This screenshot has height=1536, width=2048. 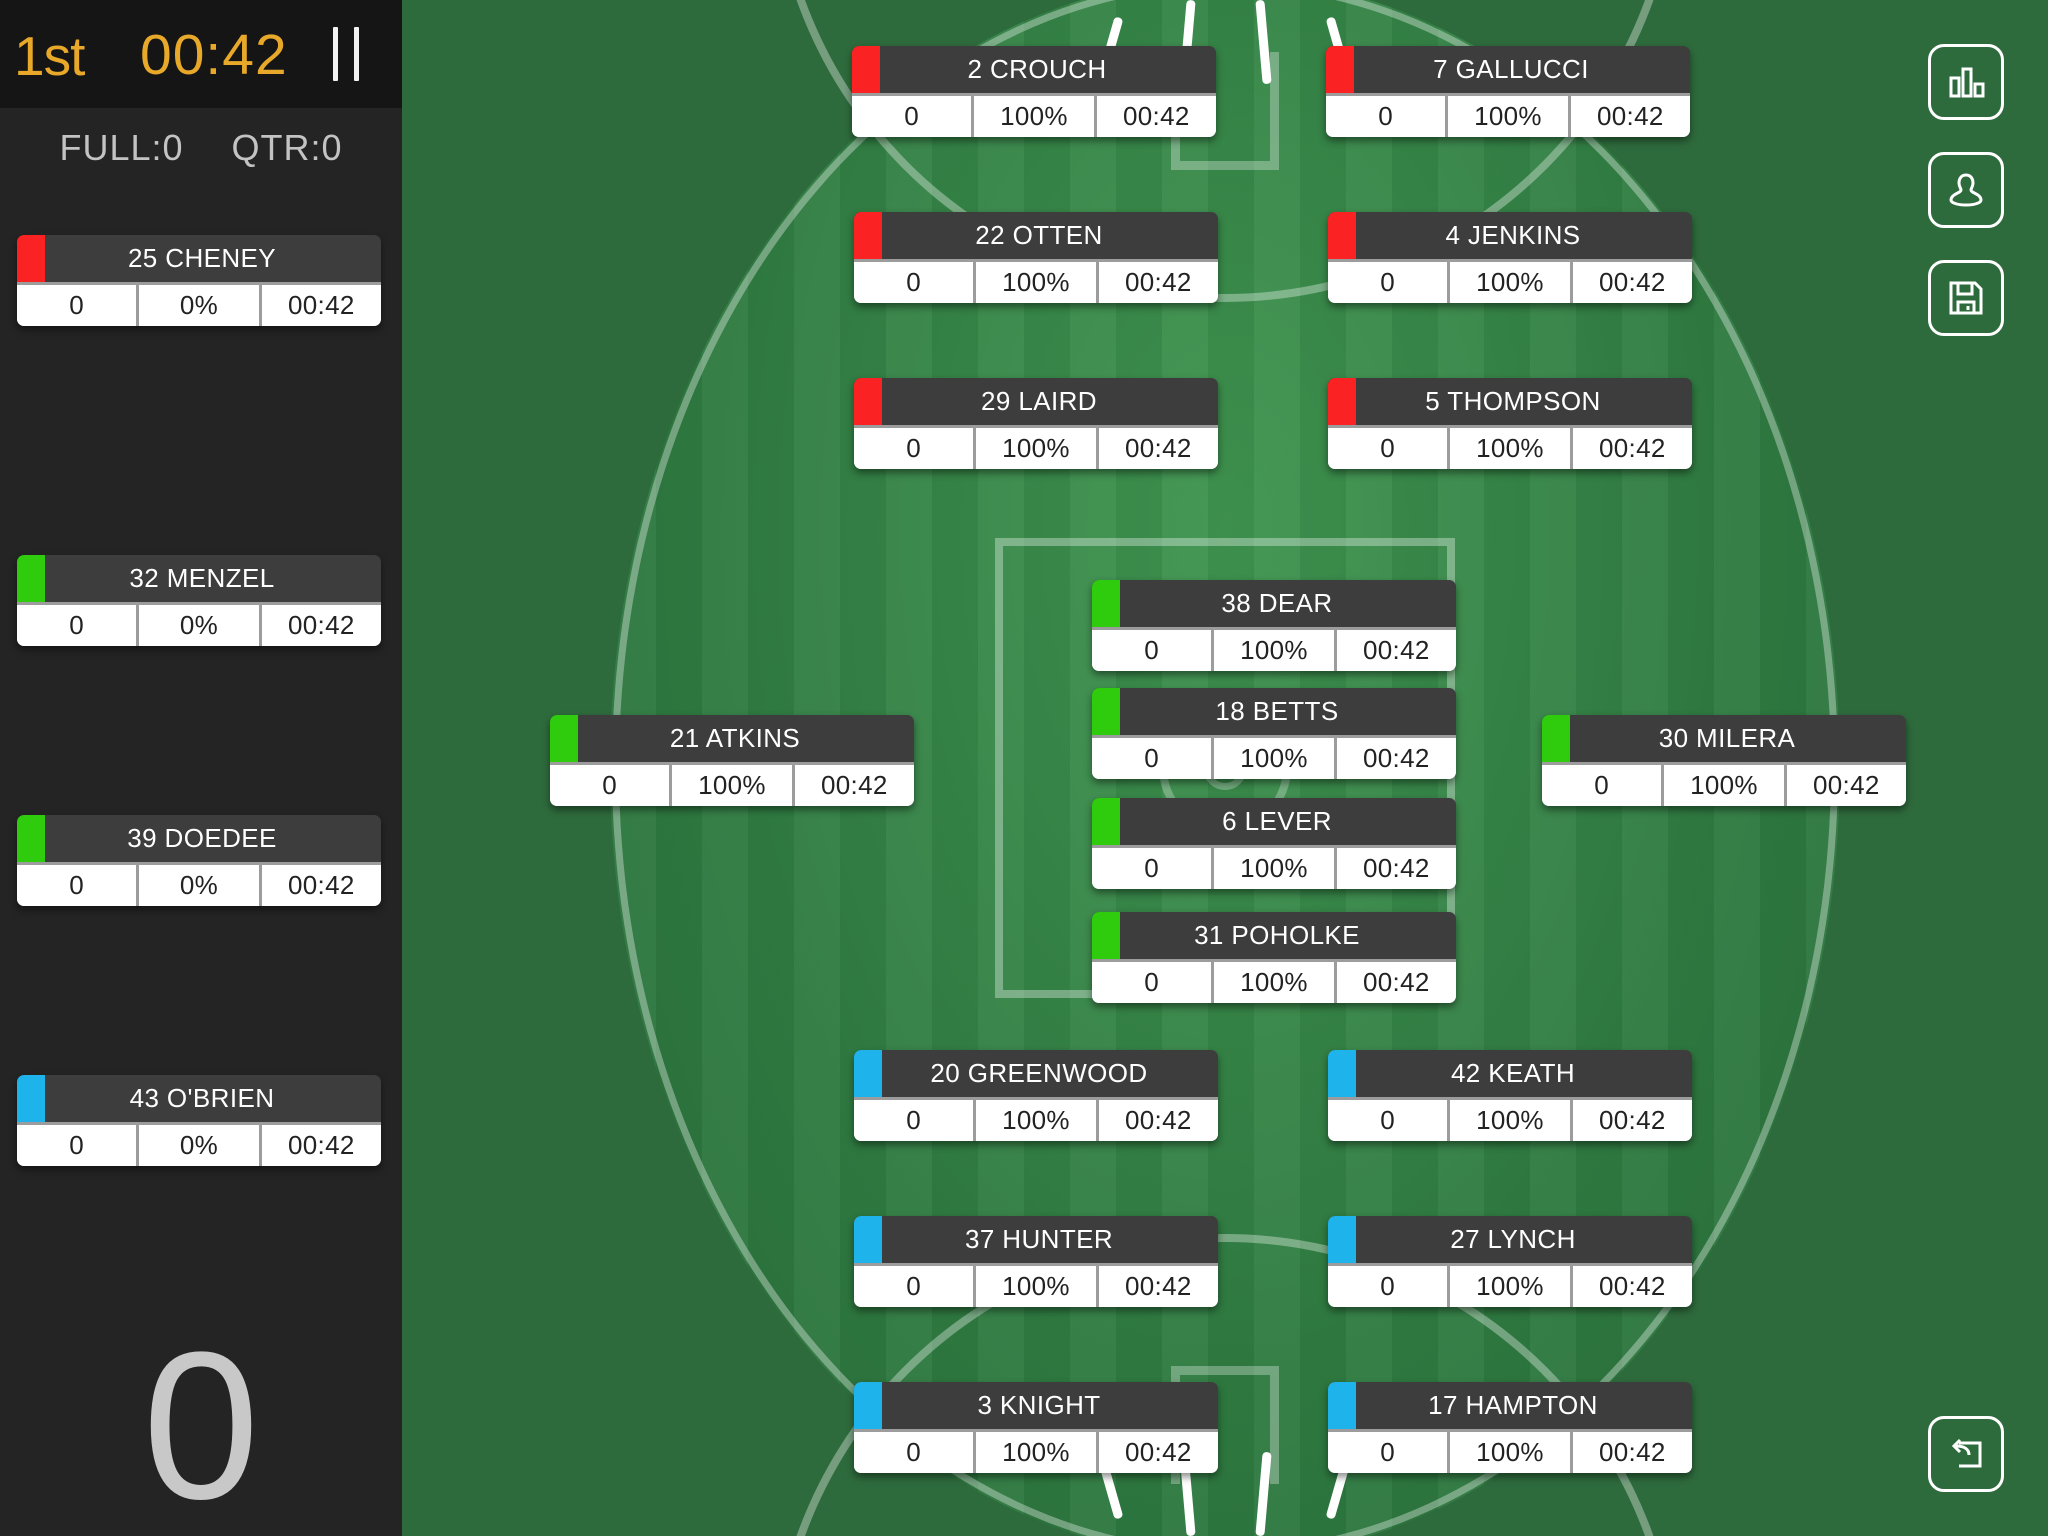 I want to click on field-player-card: 3 KNIGHT 0 100% 00:42, so click(x=1036, y=1427).